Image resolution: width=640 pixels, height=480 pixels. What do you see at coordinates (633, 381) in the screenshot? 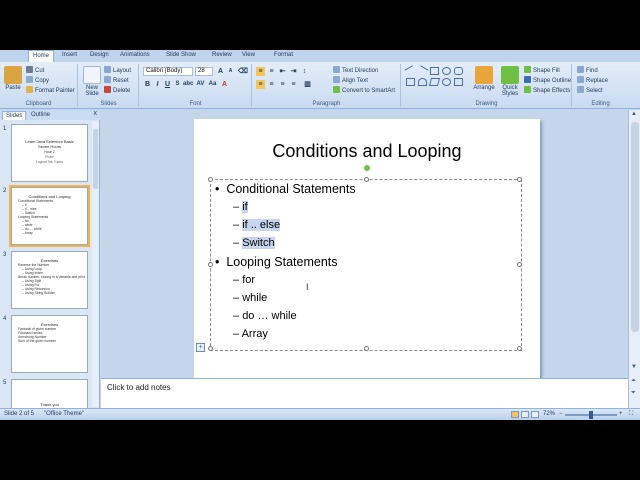
I see `previous-slide-icon: ⏶` at bounding box center [633, 381].